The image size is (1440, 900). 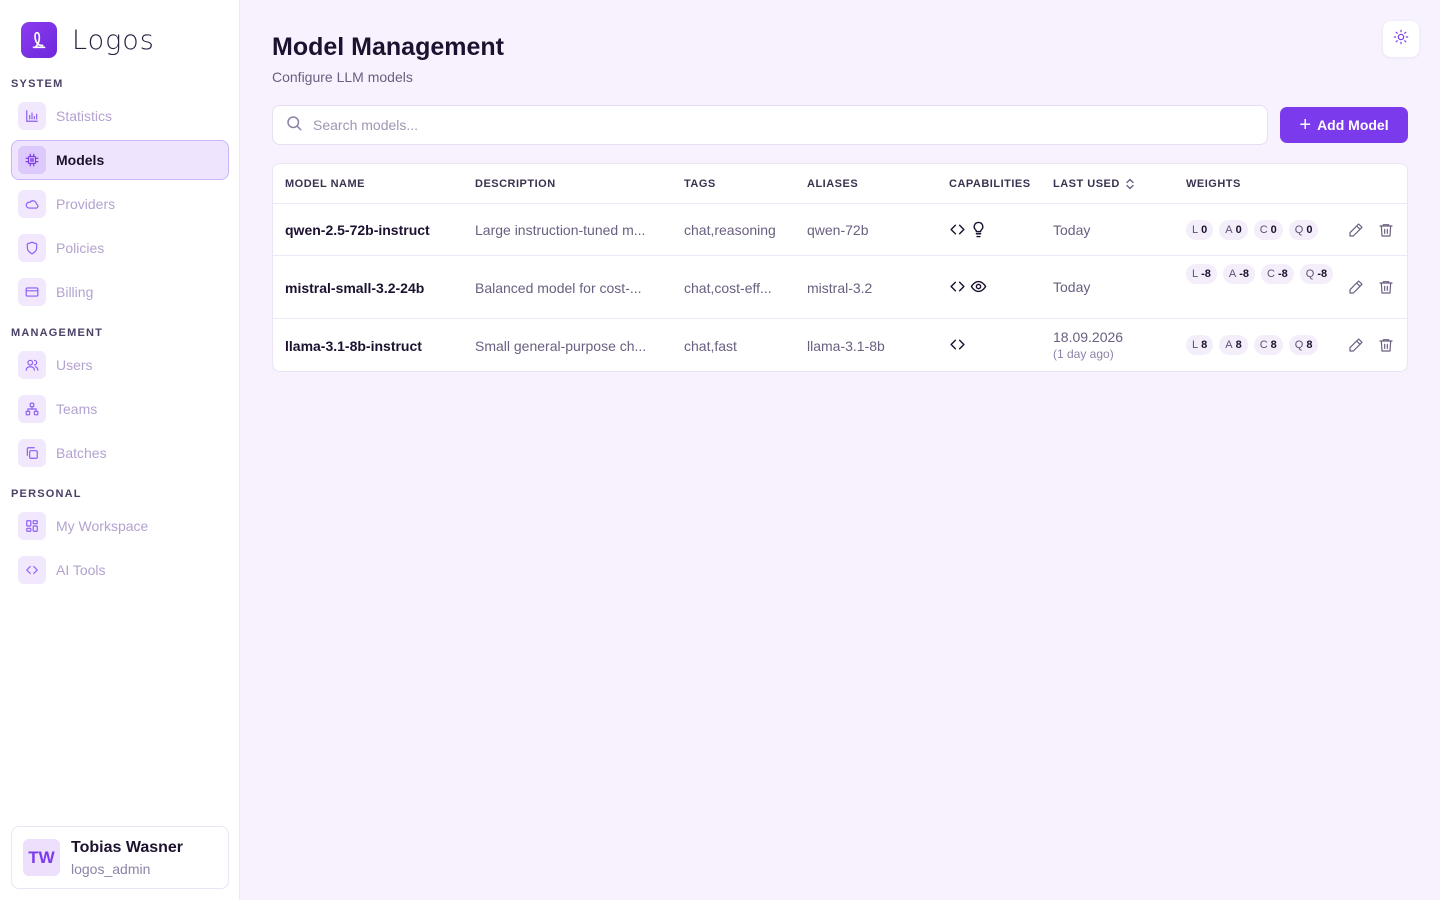 What do you see at coordinates (120, 160) in the screenshot?
I see `sidebar-item-models: Models` at bounding box center [120, 160].